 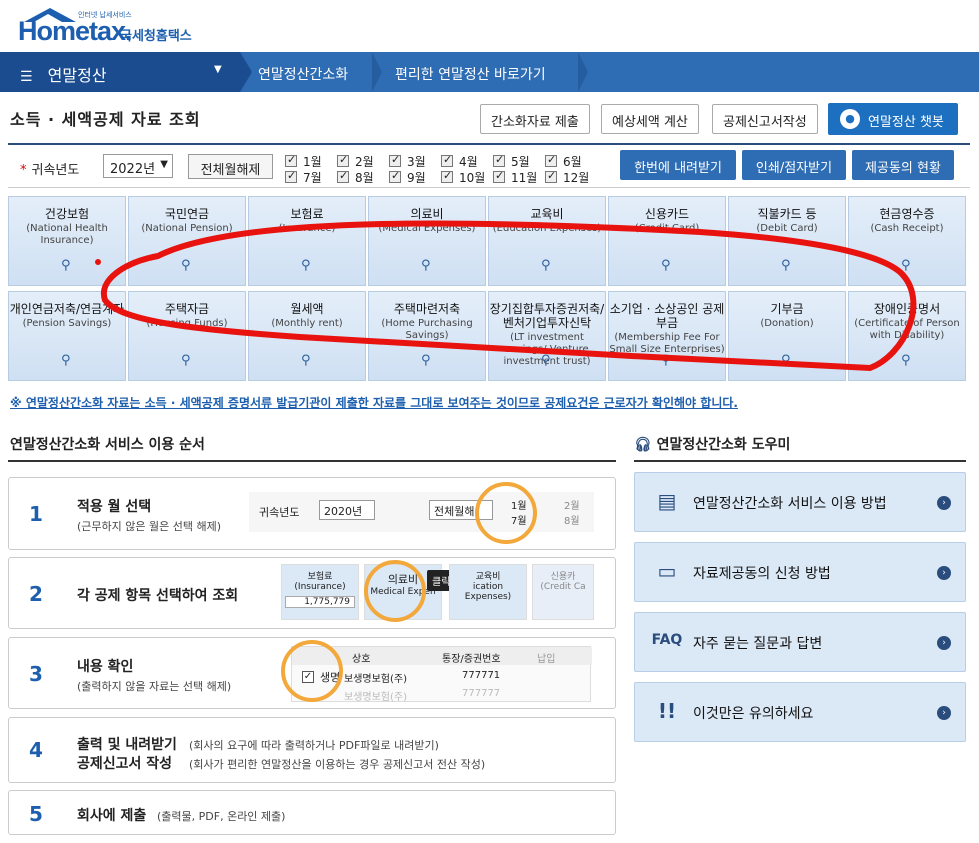 What do you see at coordinates (427, 241) in the screenshot?
I see `deduction-tile: 의료비 (Medical Expenses) ⚲` at bounding box center [427, 241].